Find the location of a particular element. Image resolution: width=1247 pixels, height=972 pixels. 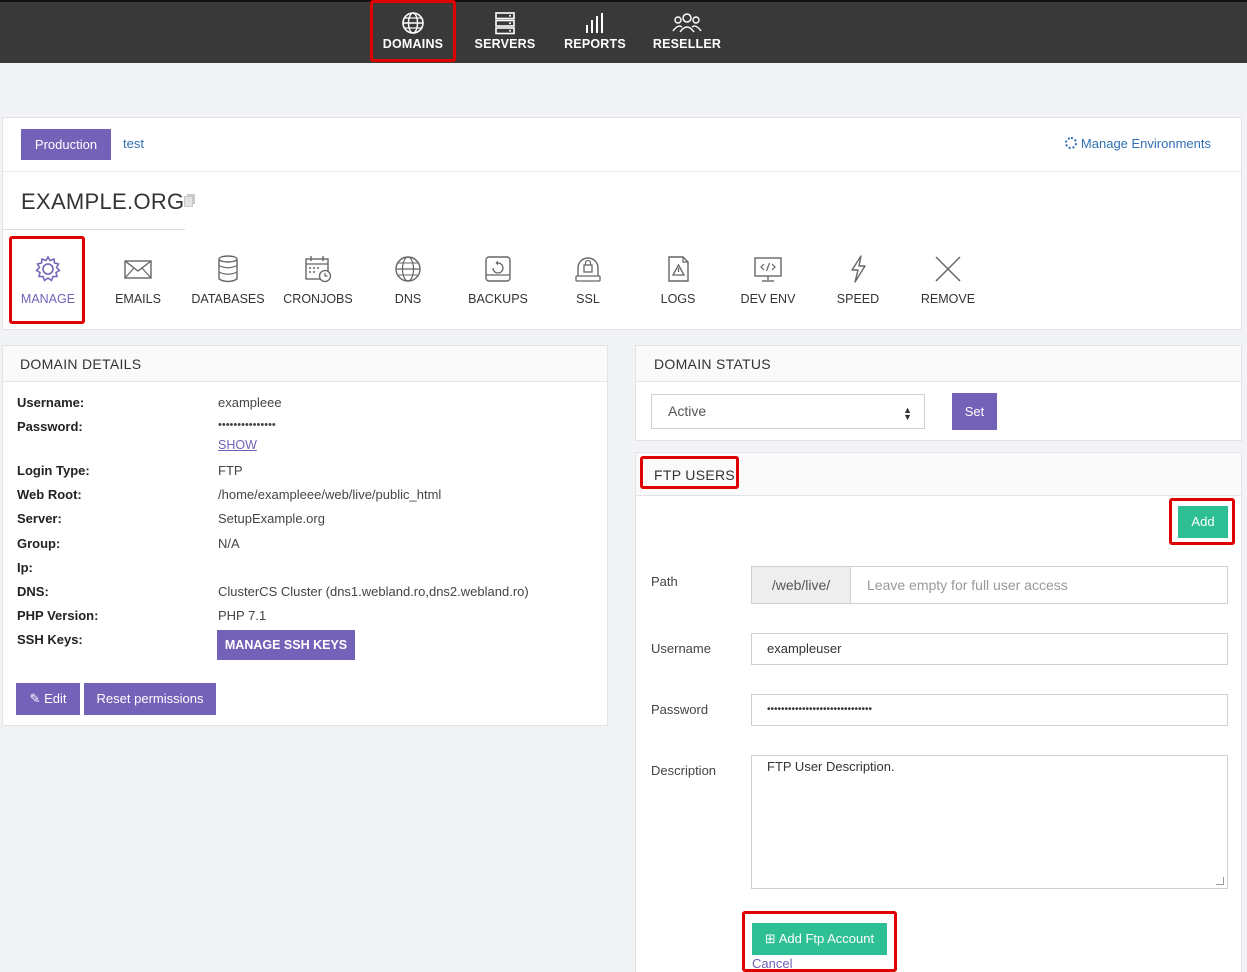

description-label: Description is located at coordinates (684, 770).